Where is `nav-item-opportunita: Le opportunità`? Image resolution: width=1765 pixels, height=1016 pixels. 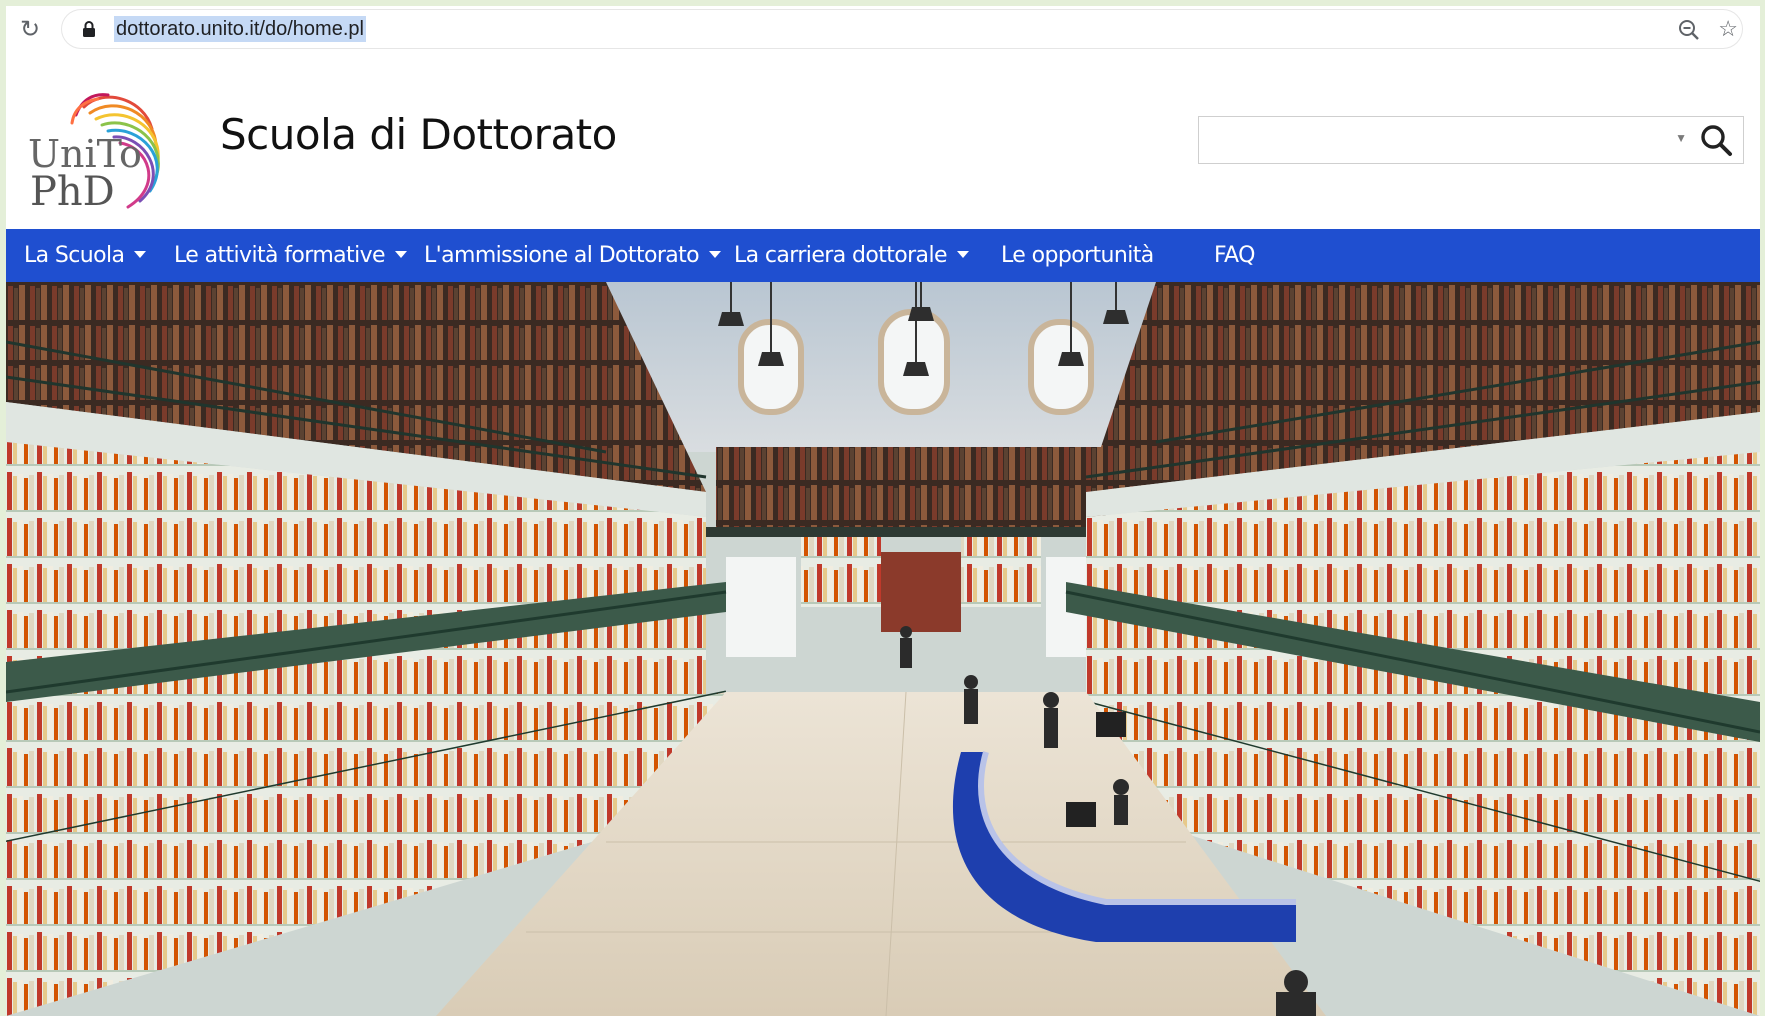
nav-item-opportunita: Le opportunità is located at coordinates (1077, 255).